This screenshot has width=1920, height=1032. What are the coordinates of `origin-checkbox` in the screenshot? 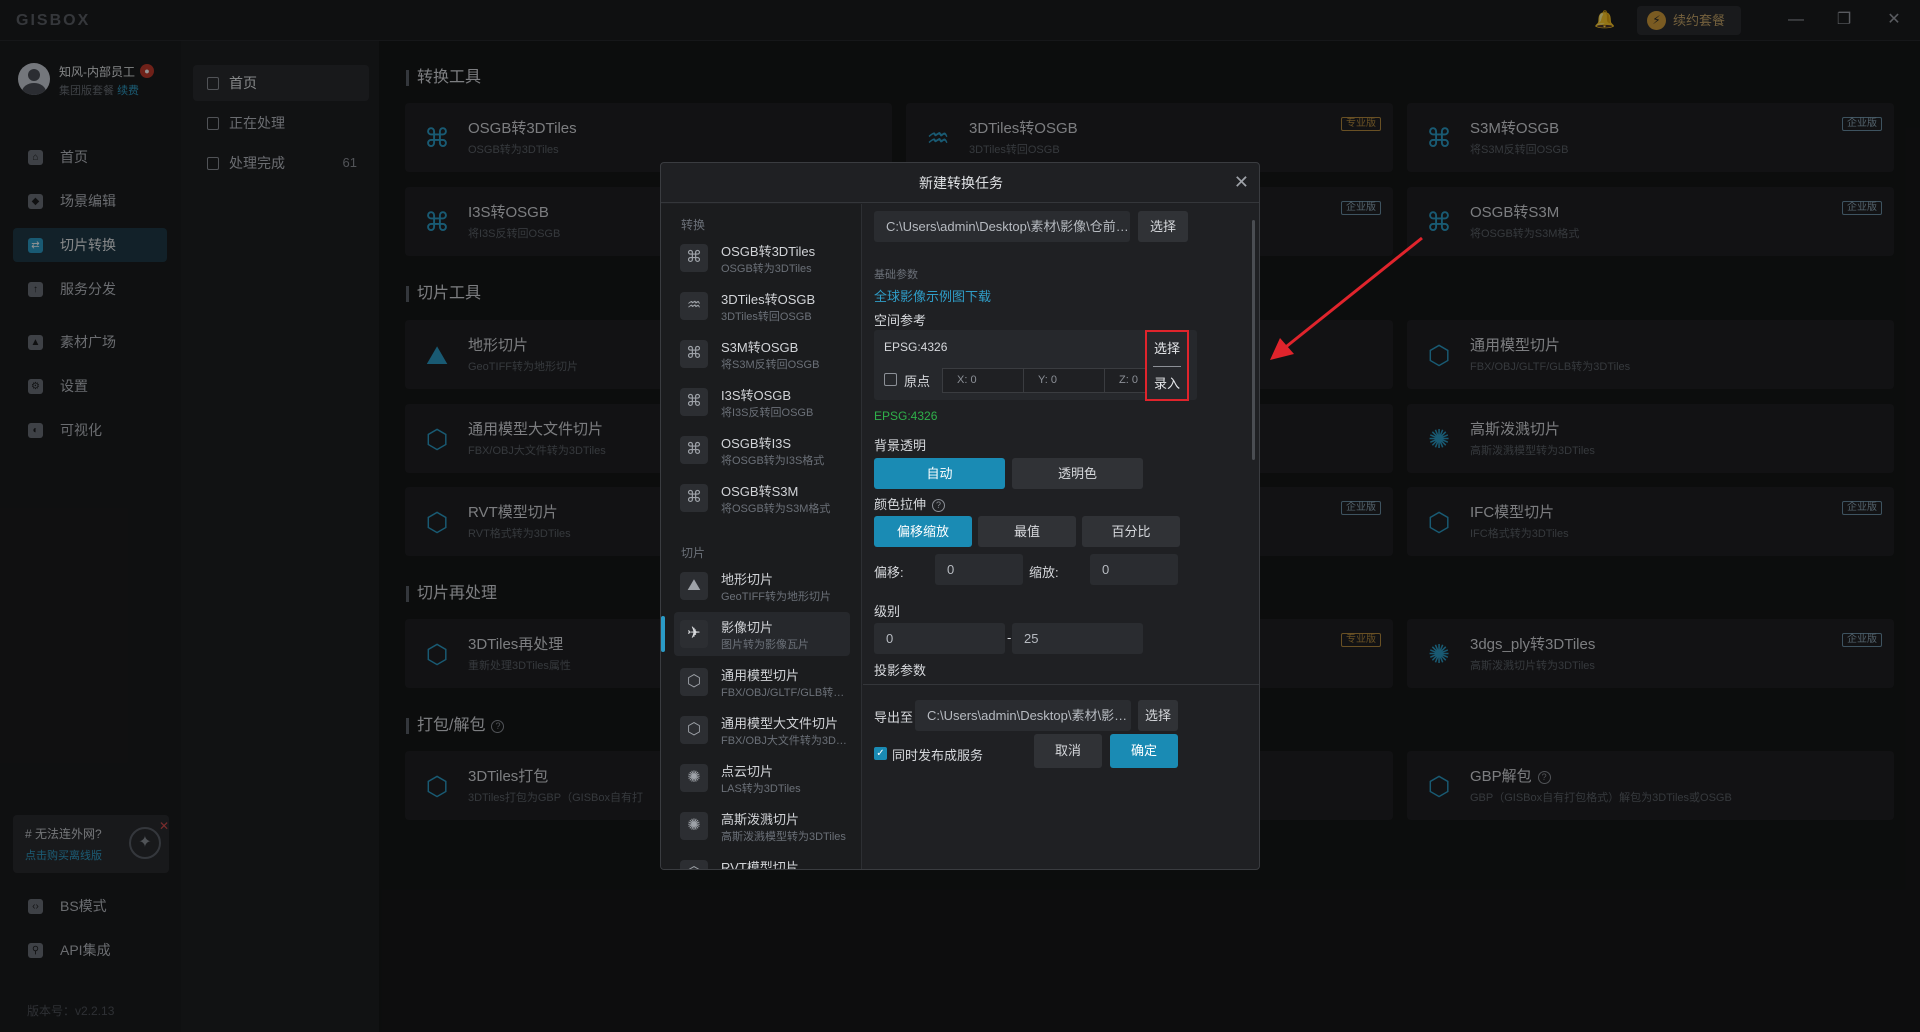 It's located at (890, 379).